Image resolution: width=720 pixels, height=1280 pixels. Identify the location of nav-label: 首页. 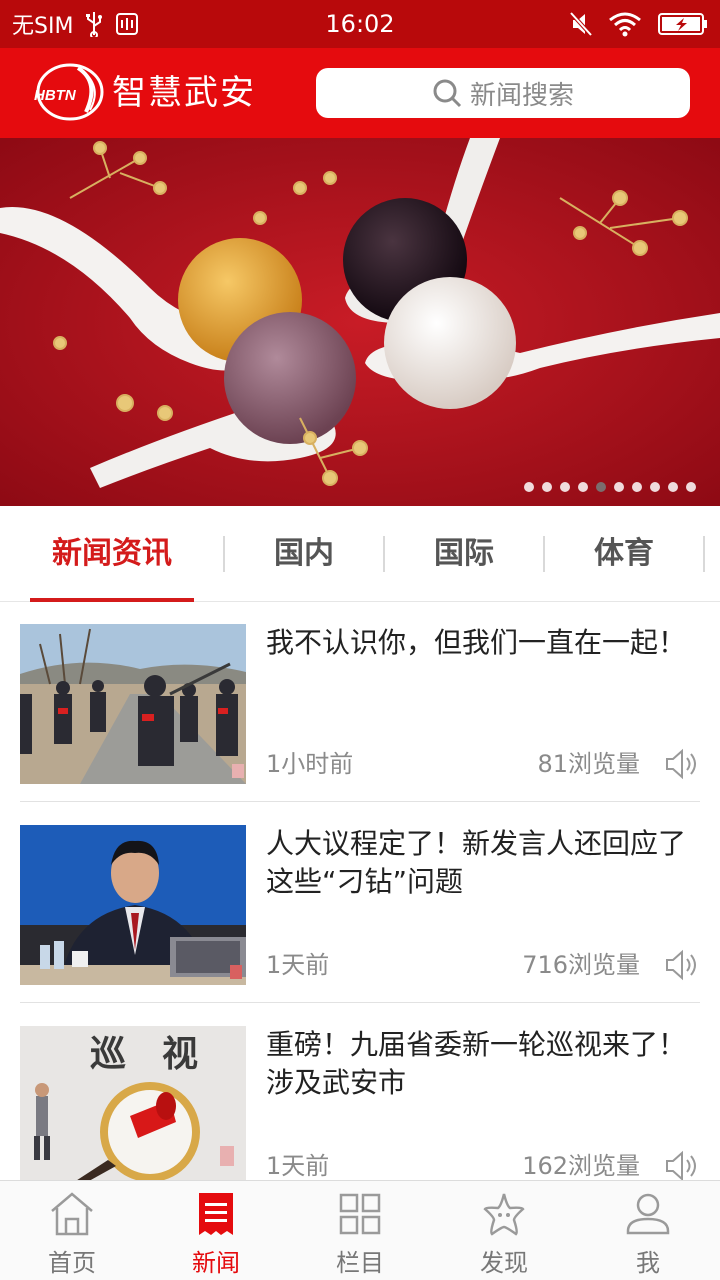
(72, 1263).